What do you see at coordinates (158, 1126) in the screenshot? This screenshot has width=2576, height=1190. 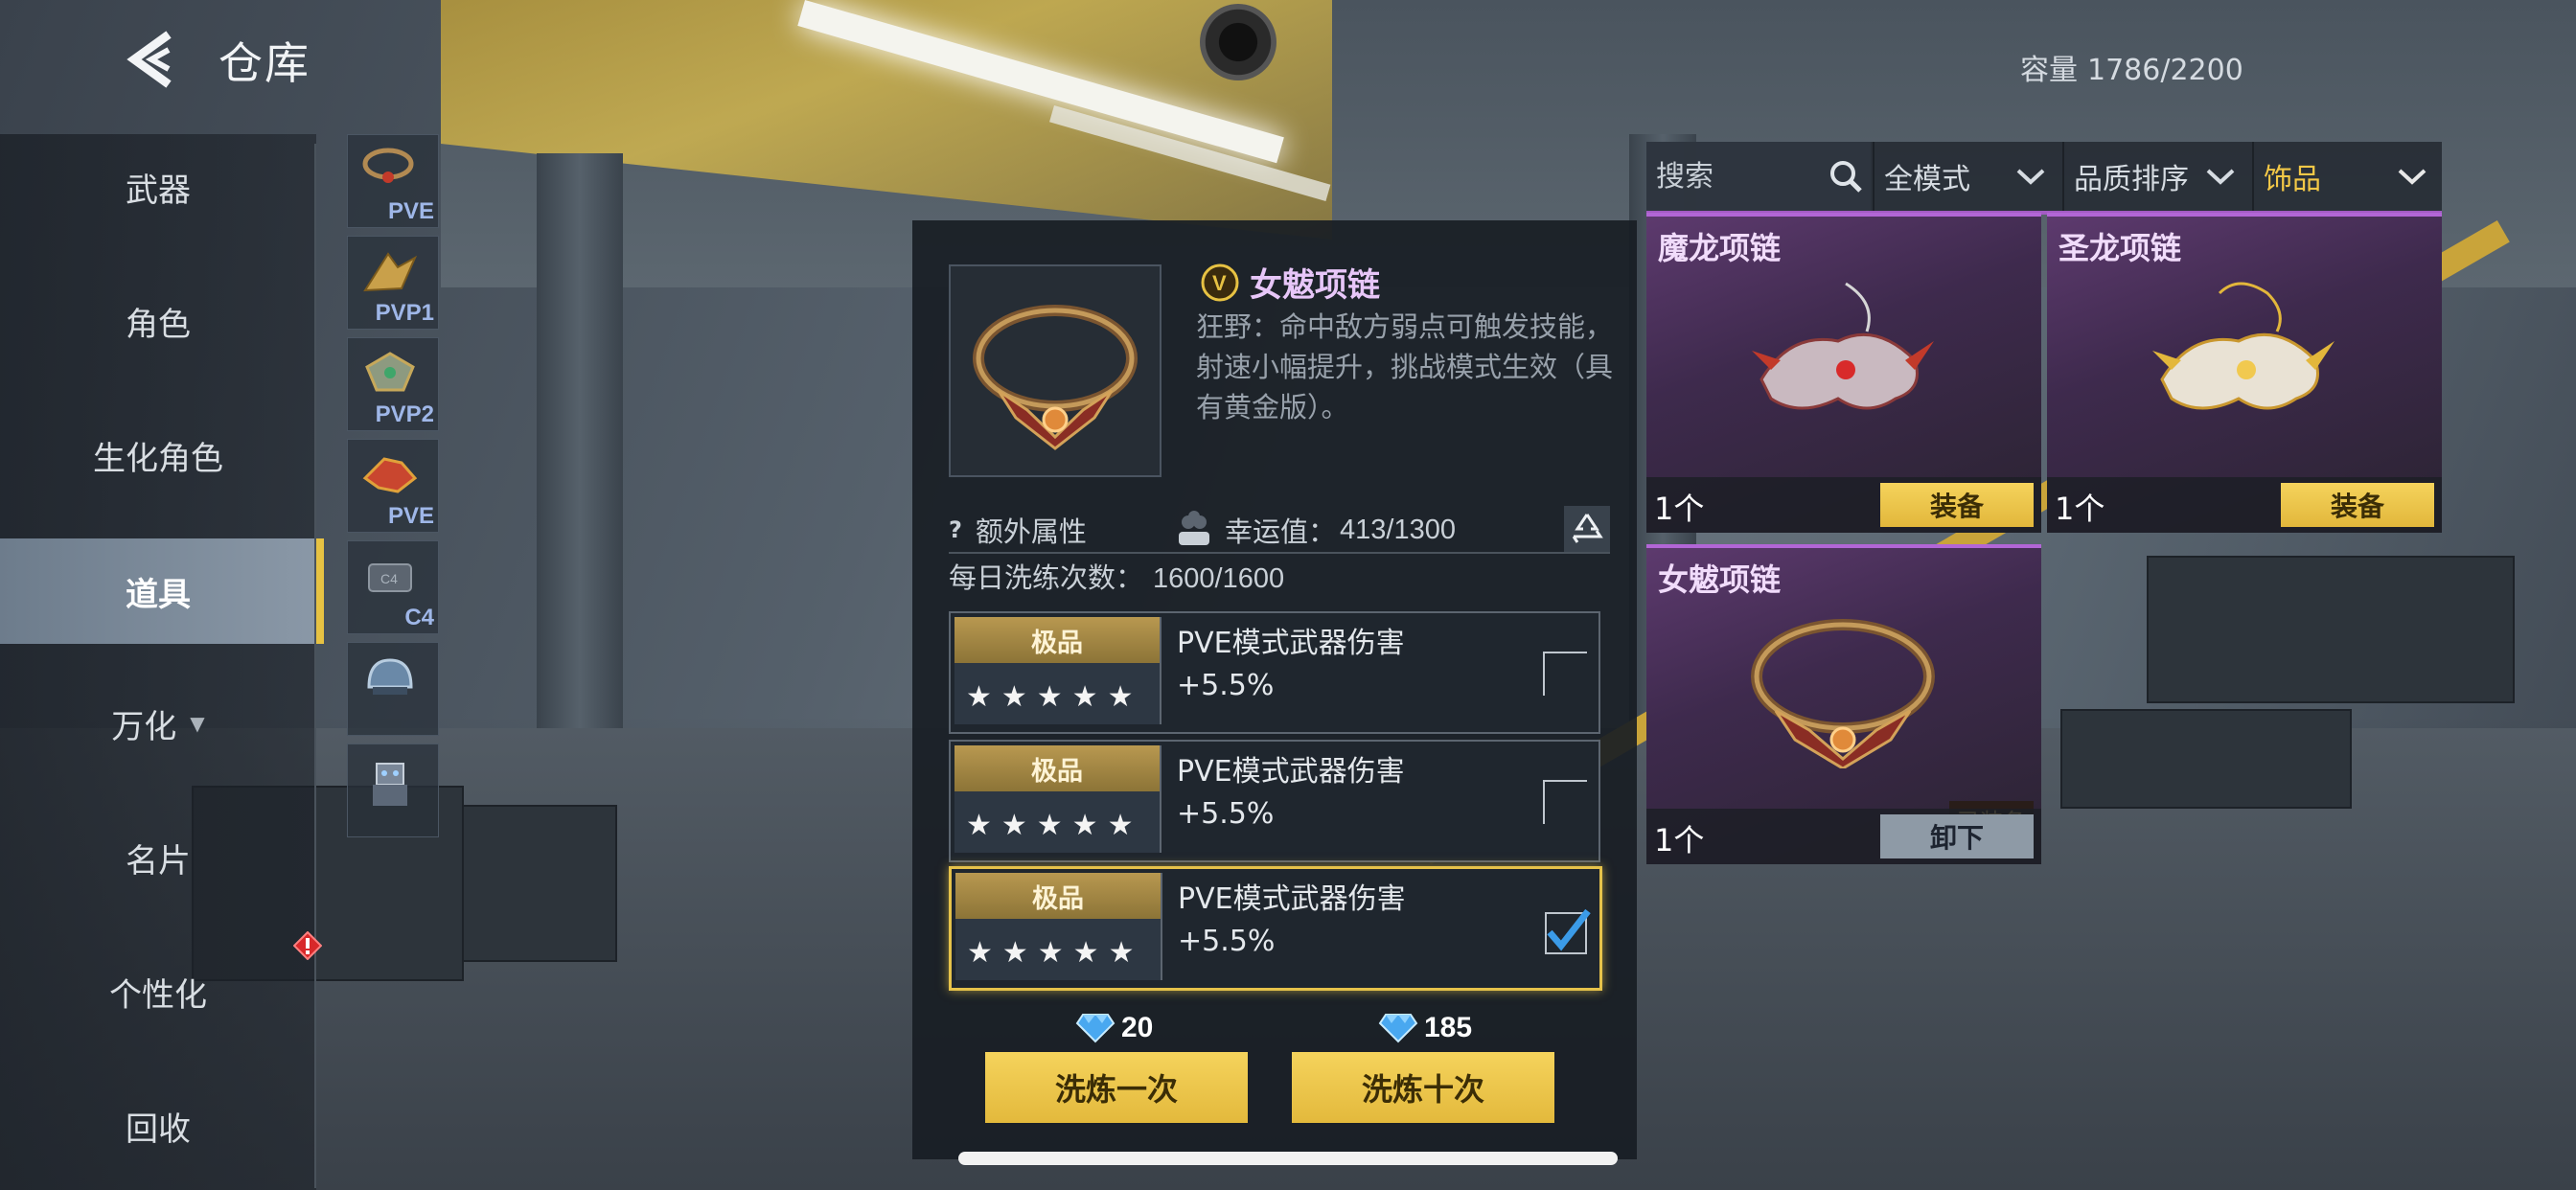 I see `sidebar-item-recycle: 回收` at bounding box center [158, 1126].